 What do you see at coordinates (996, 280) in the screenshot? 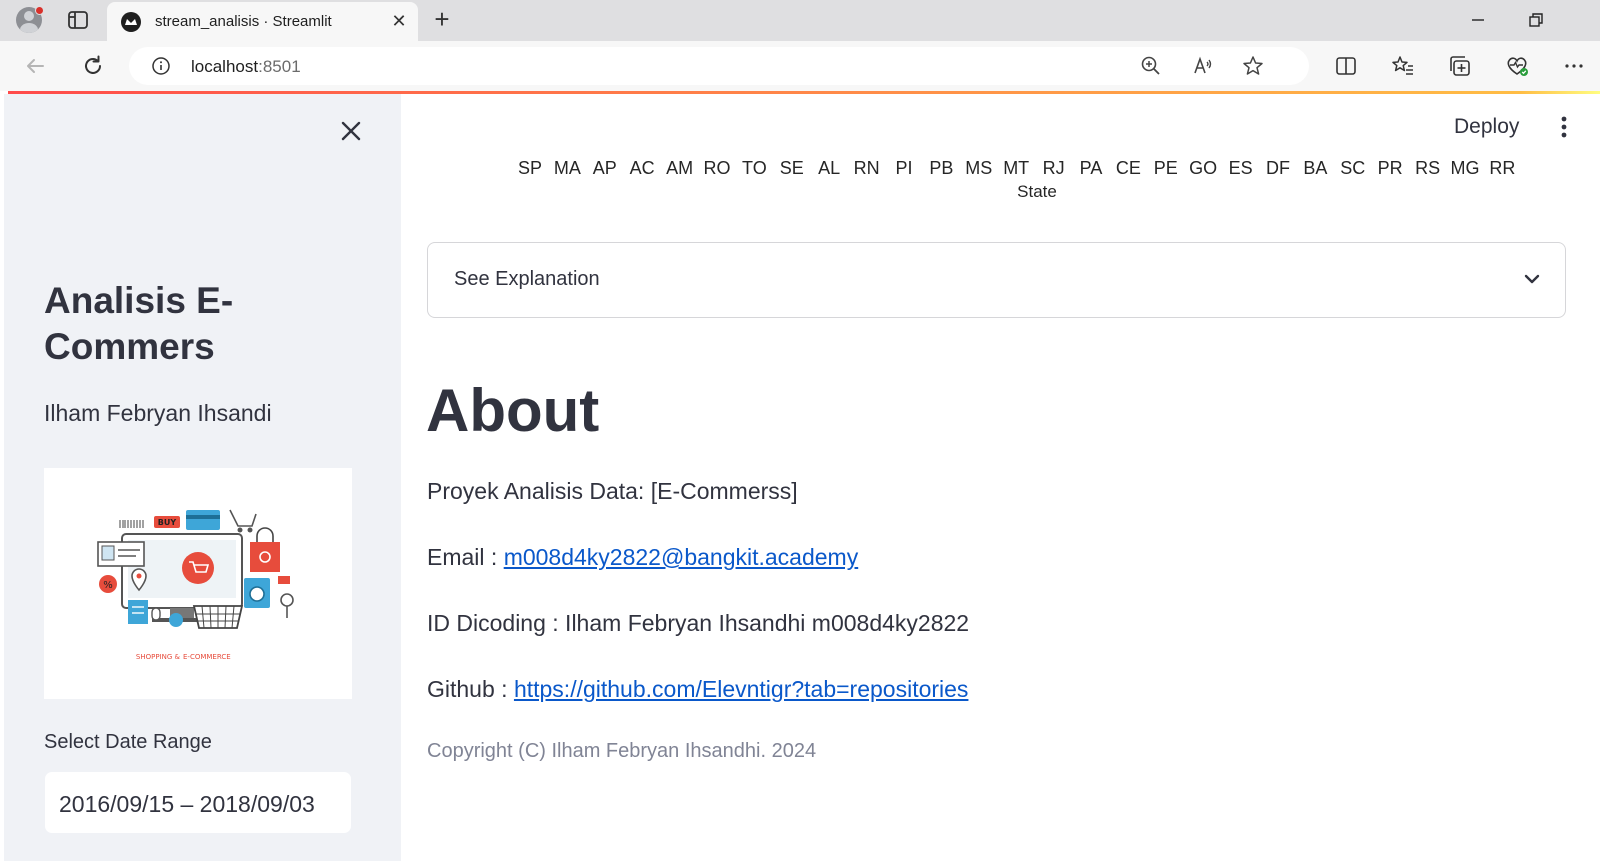
I see `see-explanation-expander: See Explanation` at bounding box center [996, 280].